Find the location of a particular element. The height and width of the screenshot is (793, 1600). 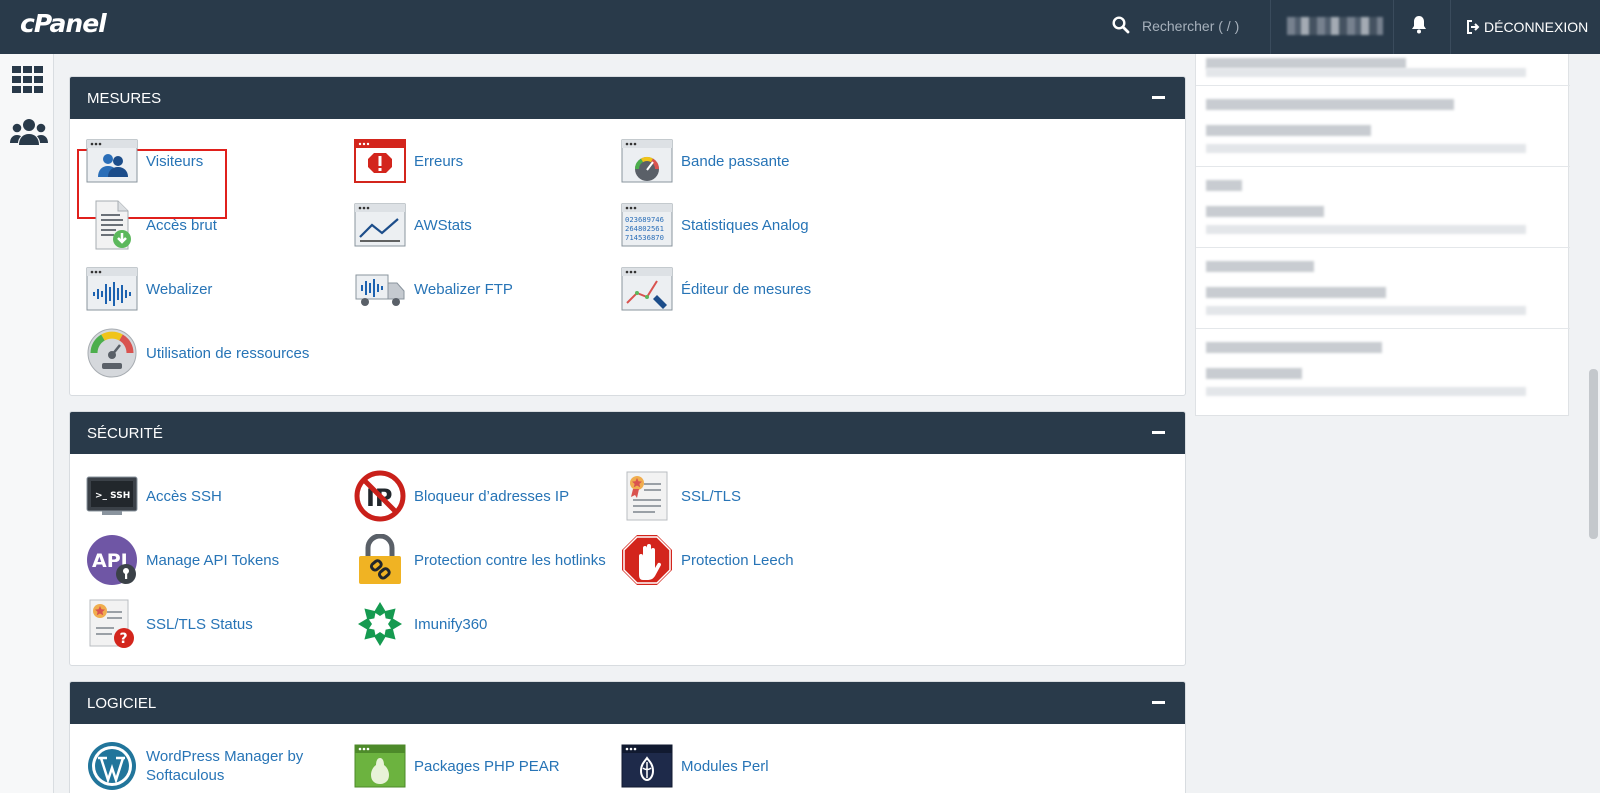

item-leech-protection: Protection Leech is located at coordinates (707, 560).